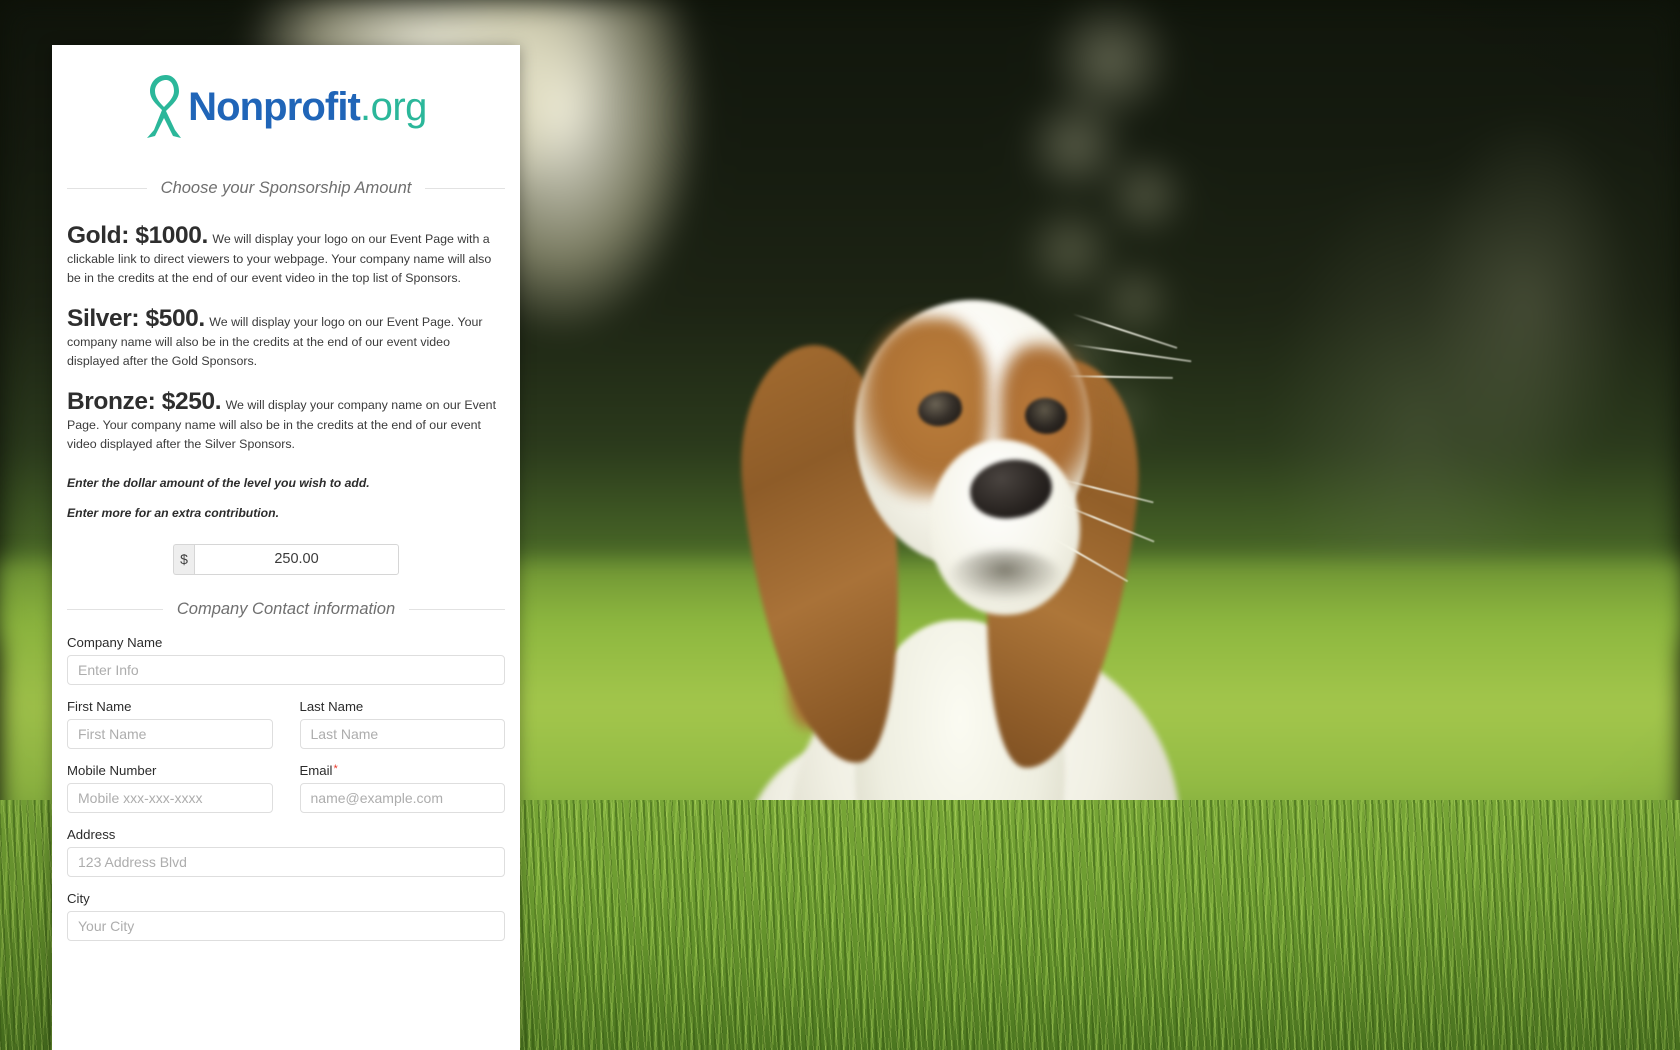  I want to click on sponsorship-section-divider: Choose your Sponsorship Amount, so click(286, 188).